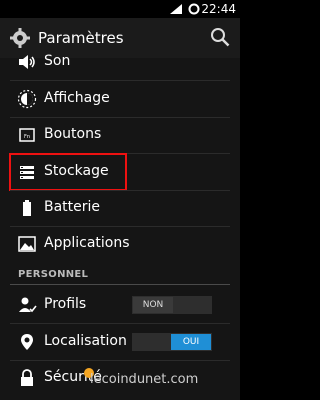 This screenshot has width=320, height=400. What do you see at coordinates (153, 305) in the screenshot?
I see `toggle-state: NON` at bounding box center [153, 305].